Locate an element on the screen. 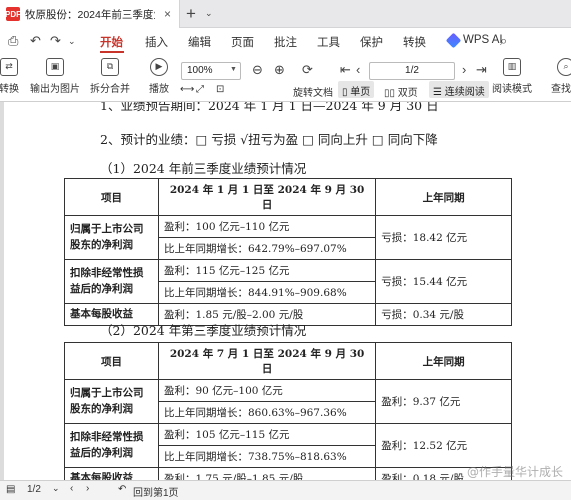  previous-value-cell: 亏损：18.42 亿元 is located at coordinates (443, 237).